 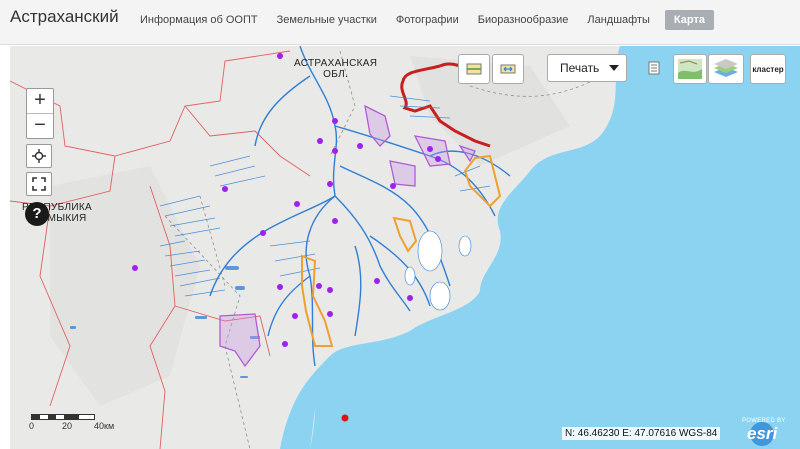 What do you see at coordinates (768, 69) in the screenshot?
I see `cluster-button: кластер` at bounding box center [768, 69].